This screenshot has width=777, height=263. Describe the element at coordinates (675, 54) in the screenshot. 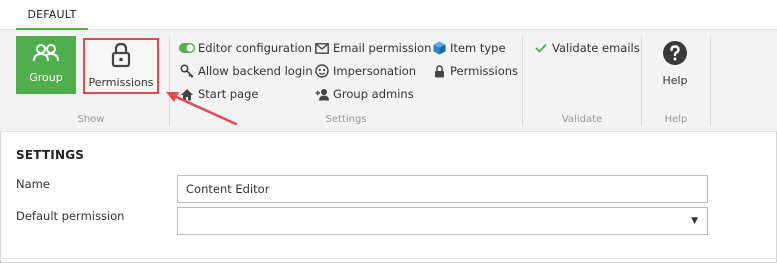

I see `question-circle-icon` at that location.